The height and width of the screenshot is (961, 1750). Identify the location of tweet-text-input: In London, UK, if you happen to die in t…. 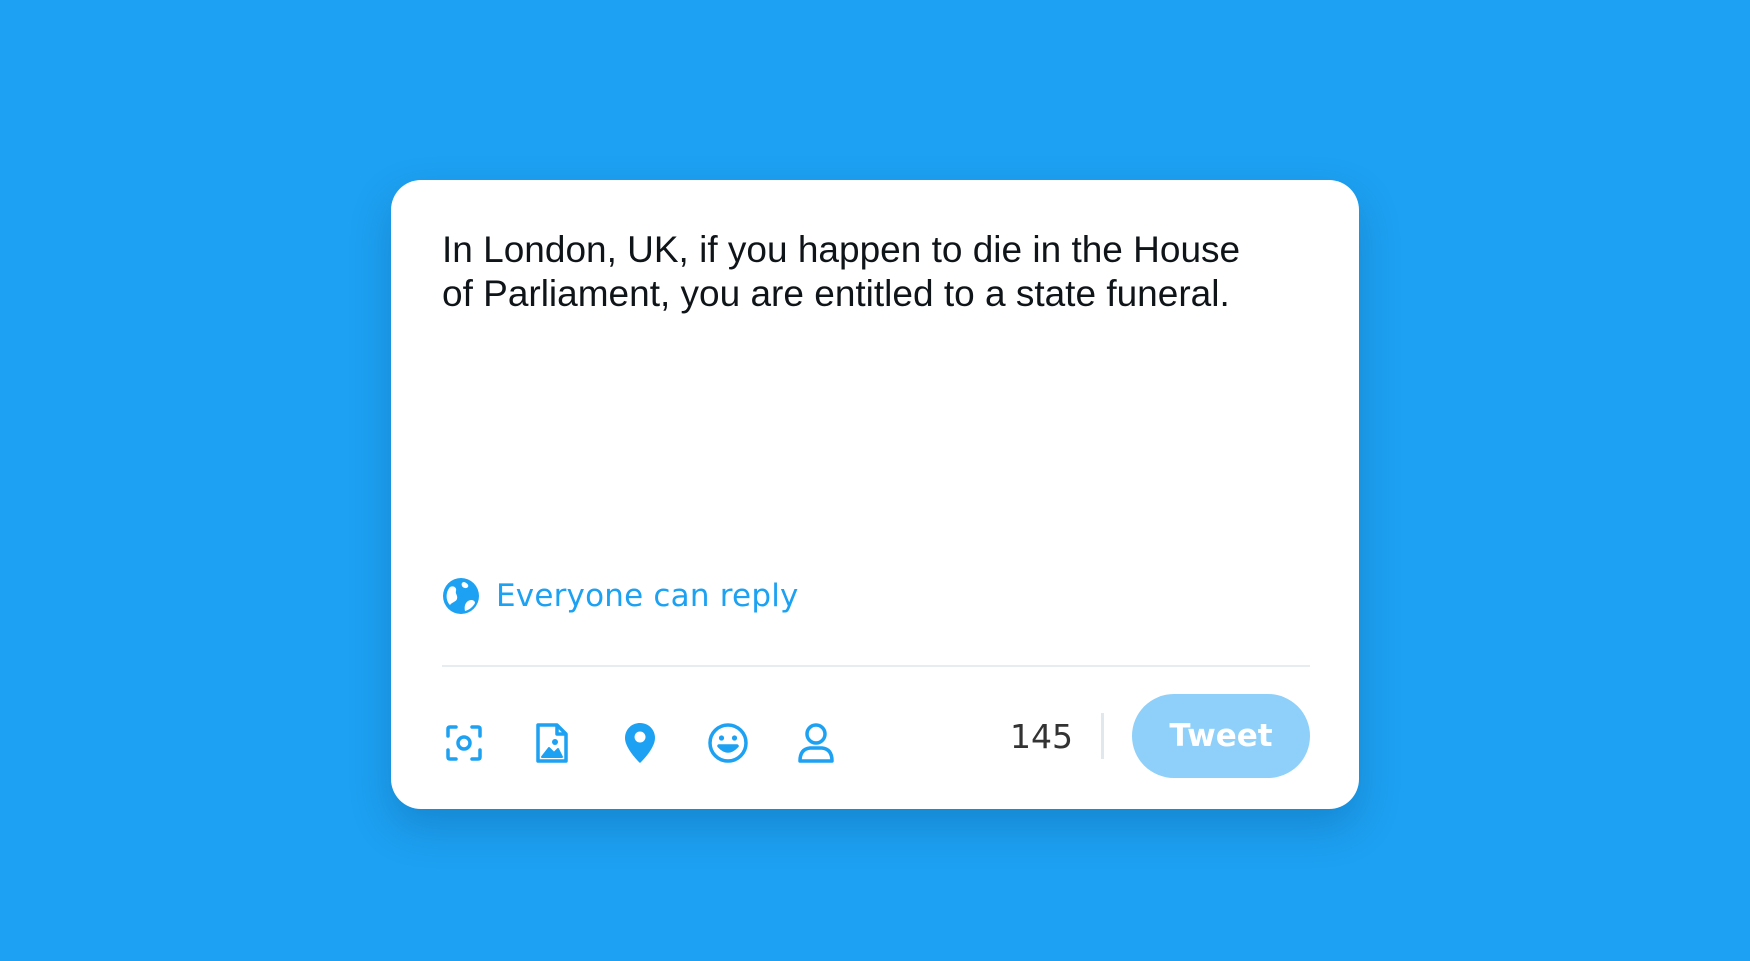
(882, 272).